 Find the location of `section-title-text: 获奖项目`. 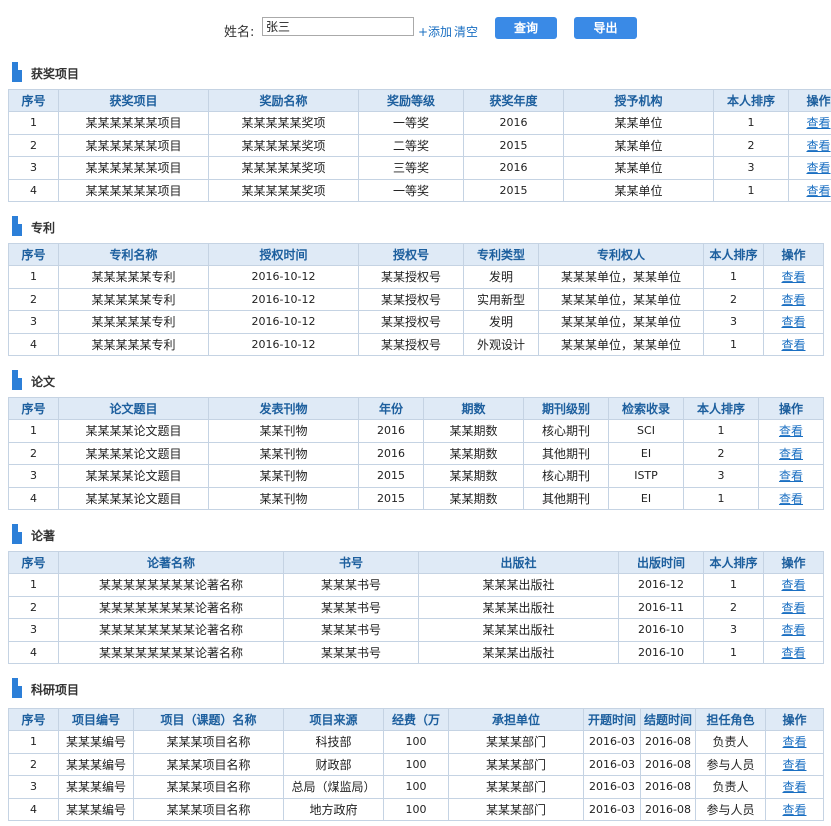

section-title-text: 获奖项目 is located at coordinates (55, 74).